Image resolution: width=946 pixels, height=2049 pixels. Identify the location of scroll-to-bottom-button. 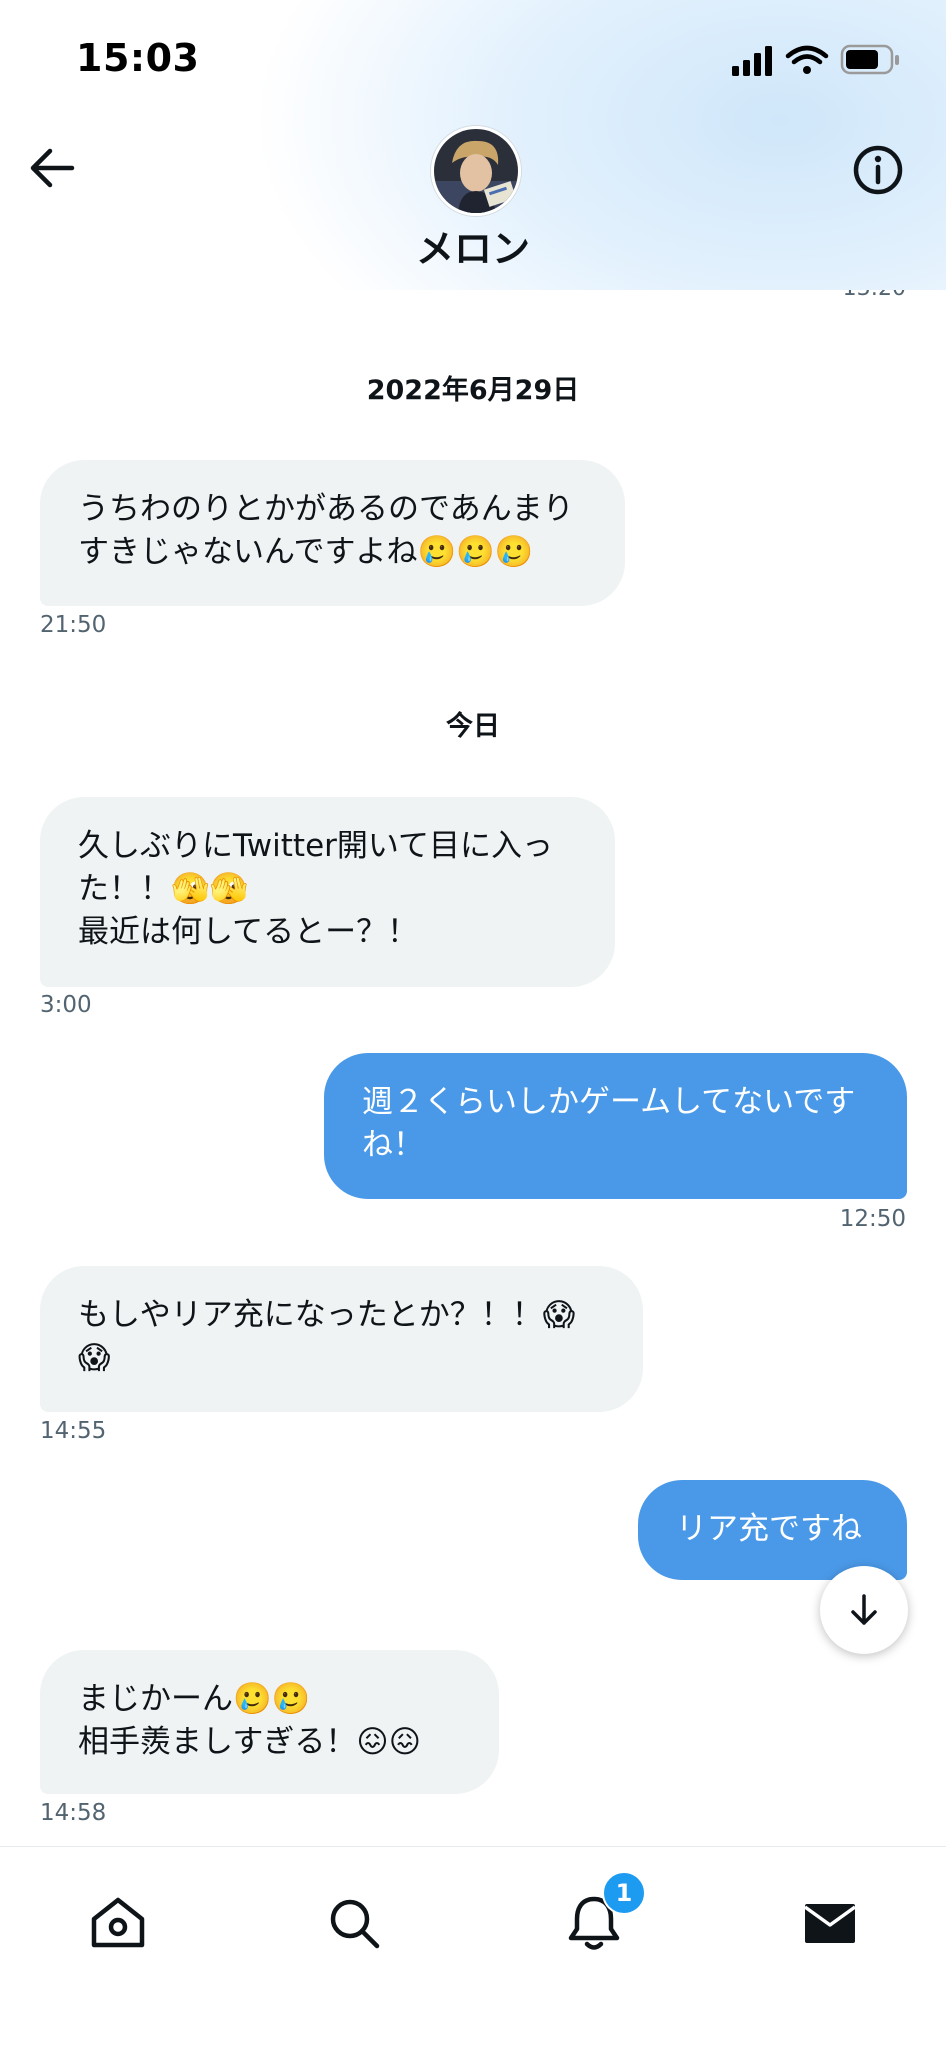
(864, 1610).